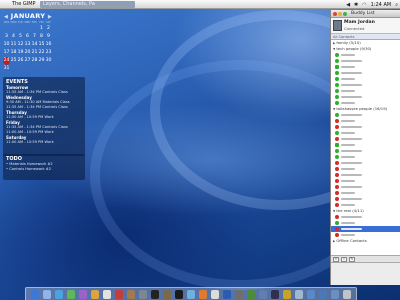  Describe the element at coordinates (155, 294) in the screenshot. I see `terminal-icon` at that location.